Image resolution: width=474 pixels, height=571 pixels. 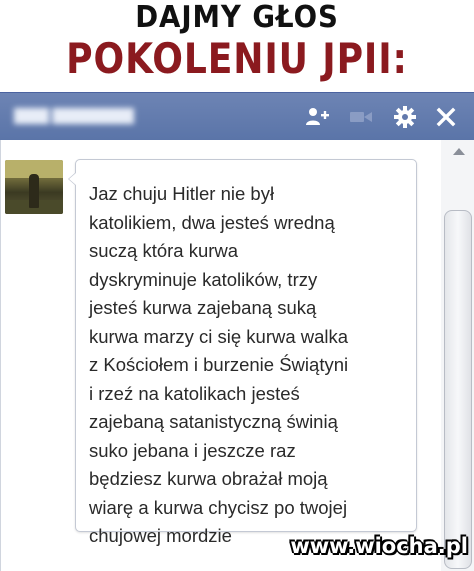 I want to click on message-line: dyskryminuje katolików, trzy, so click(x=203, y=279).